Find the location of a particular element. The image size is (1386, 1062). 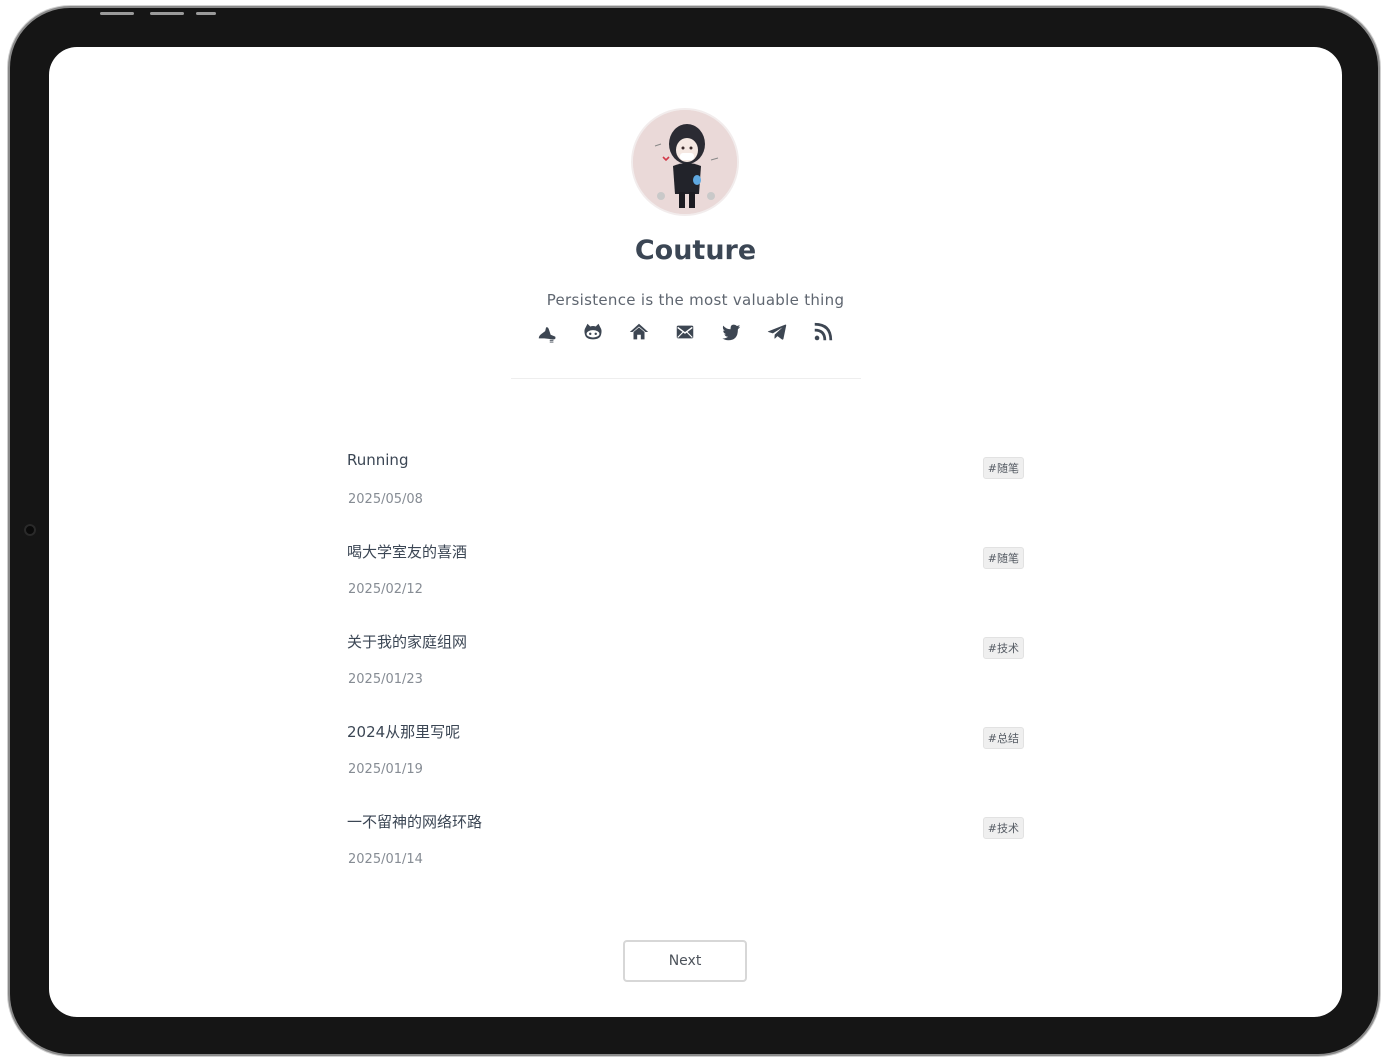

avatar-illustration is located at coordinates (685, 162).